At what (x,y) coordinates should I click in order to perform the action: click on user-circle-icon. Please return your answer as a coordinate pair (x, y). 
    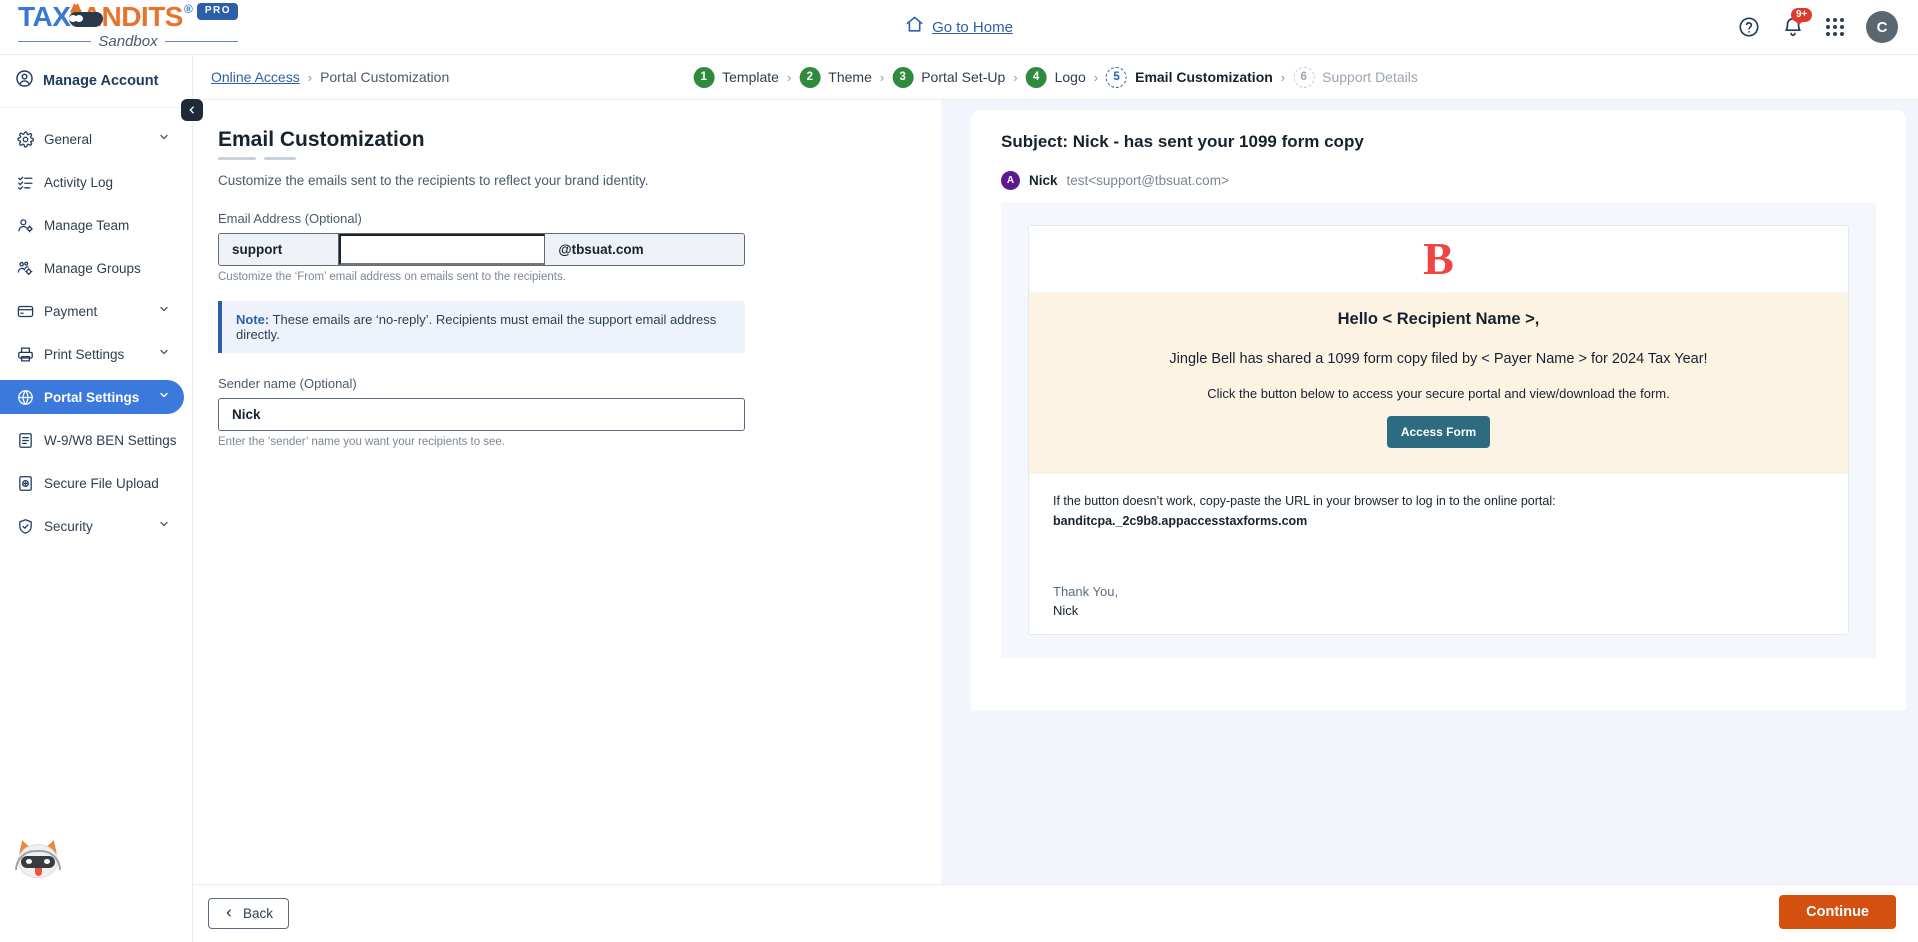
    Looking at the image, I should click on (24, 81).